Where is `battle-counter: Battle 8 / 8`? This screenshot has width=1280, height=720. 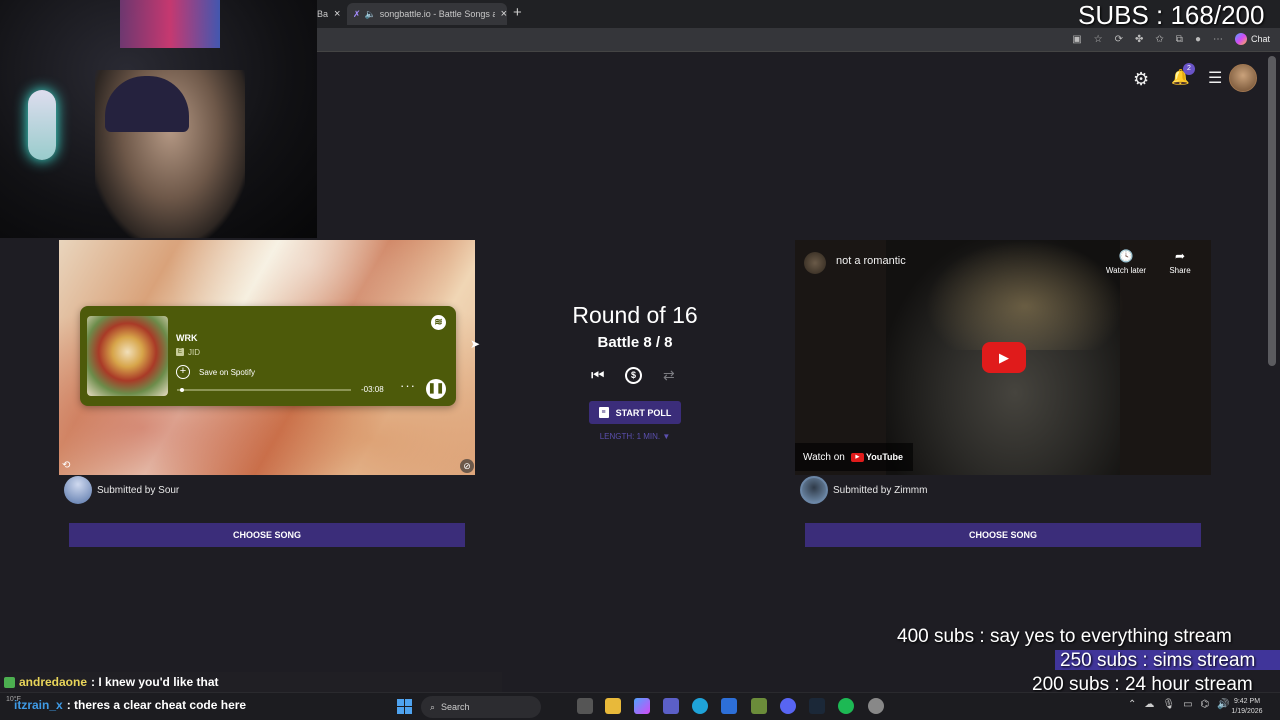
battle-counter: Battle 8 / 8 is located at coordinates (635, 342).